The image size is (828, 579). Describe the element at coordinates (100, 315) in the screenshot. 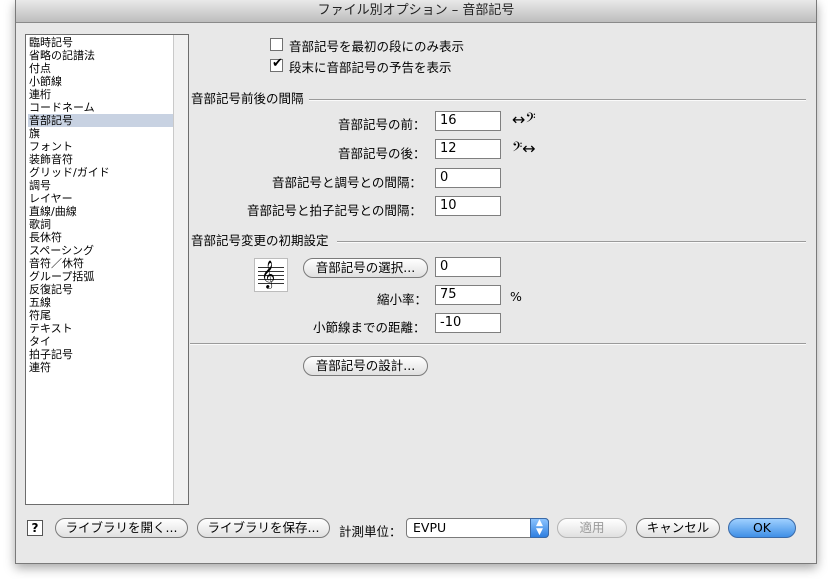

I see `list-item: 符尾` at that location.